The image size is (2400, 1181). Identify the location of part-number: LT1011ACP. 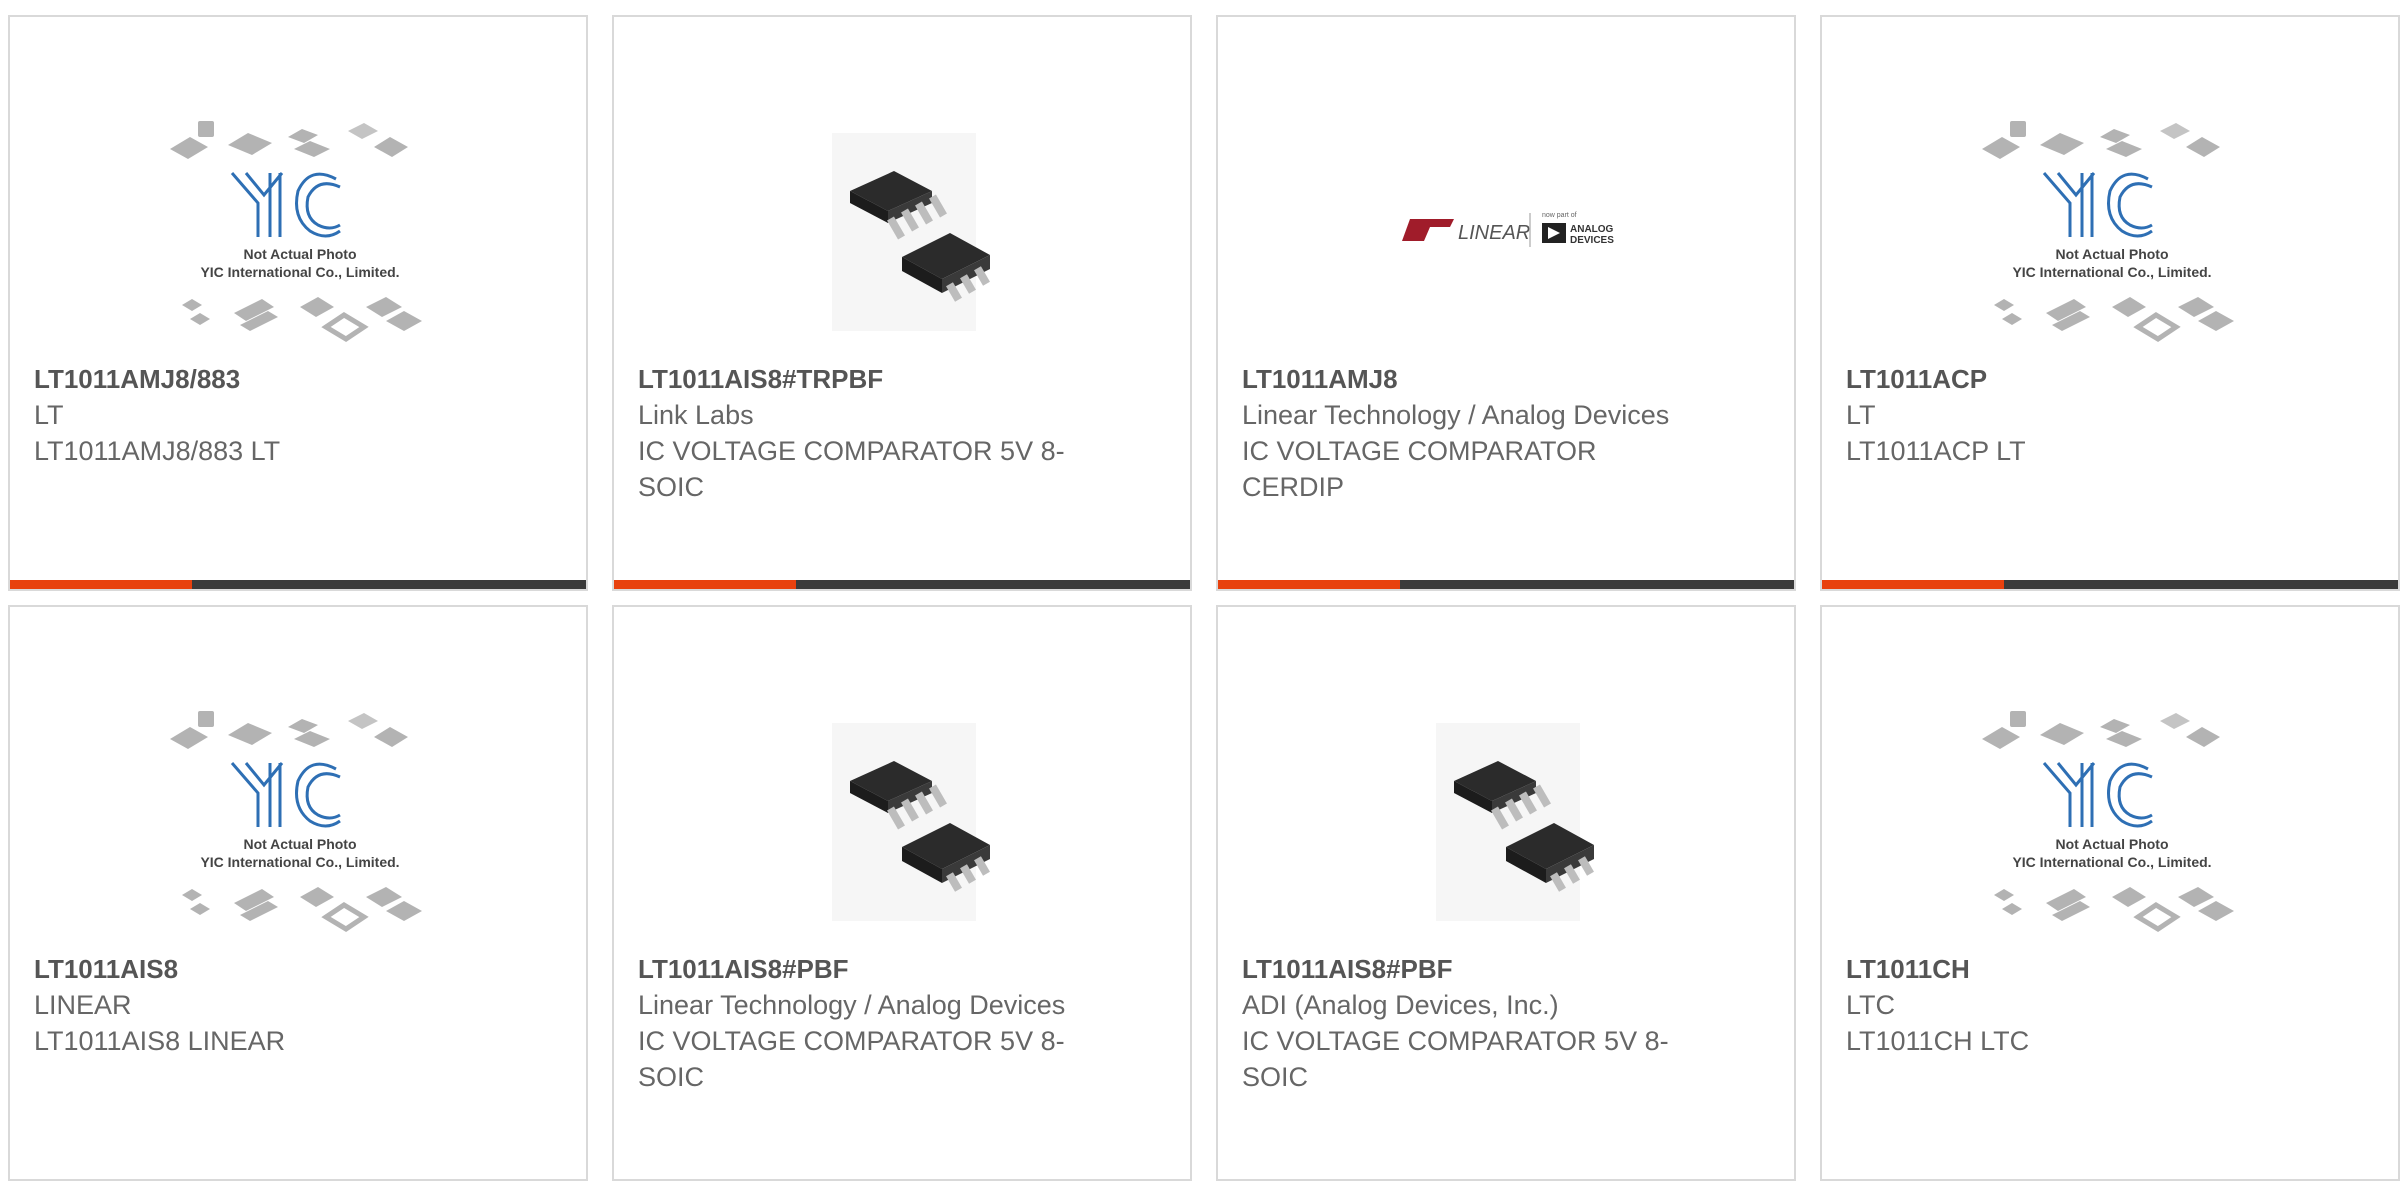
(2066, 379).